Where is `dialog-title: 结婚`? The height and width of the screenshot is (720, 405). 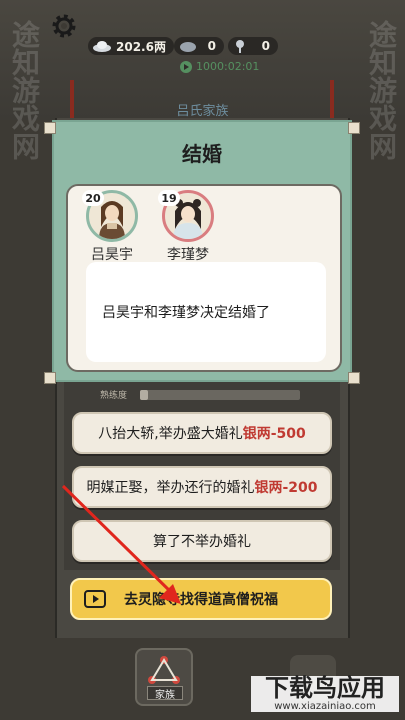
dialog-title: 结婚 is located at coordinates (202, 154).